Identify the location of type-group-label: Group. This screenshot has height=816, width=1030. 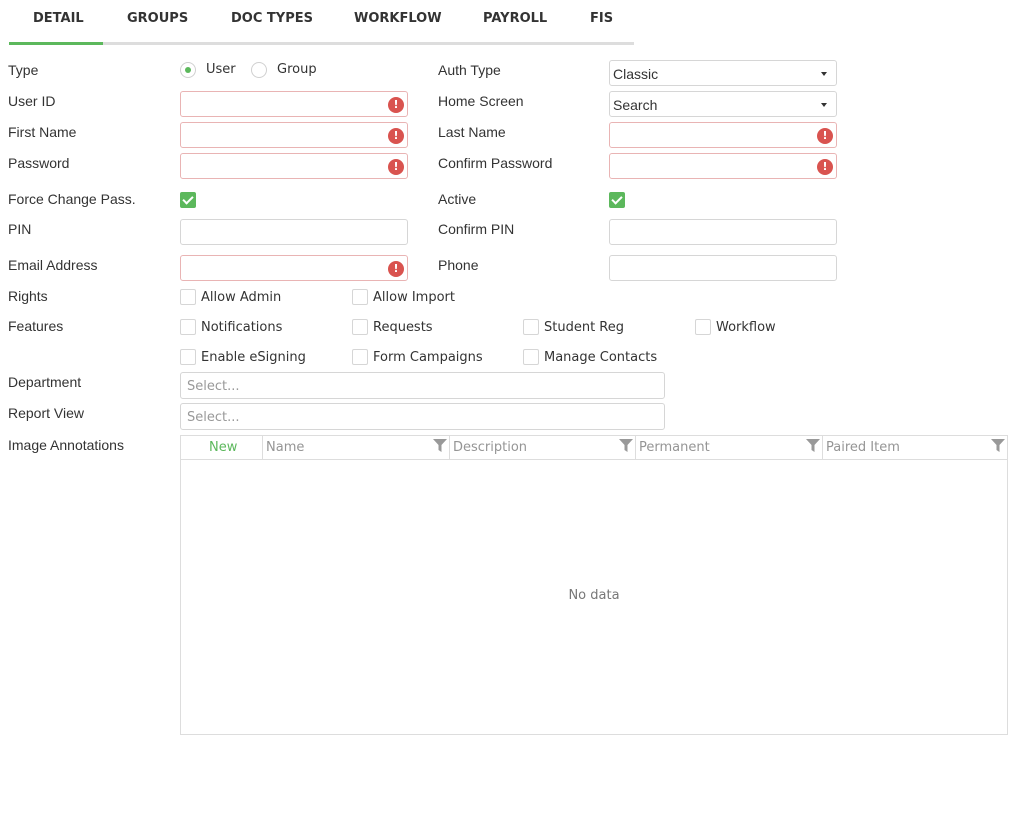
(297, 69).